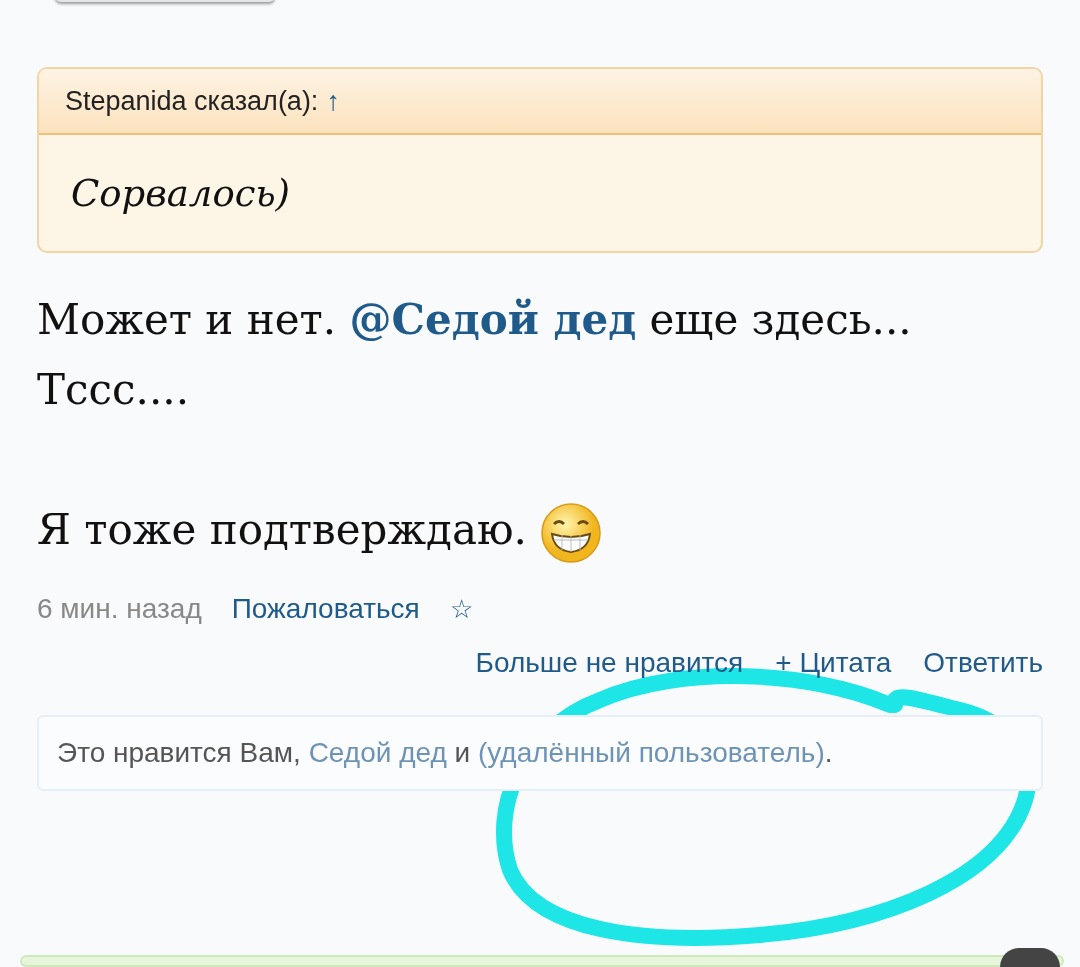  I want to click on bookmark-star: ☆, so click(461, 609).